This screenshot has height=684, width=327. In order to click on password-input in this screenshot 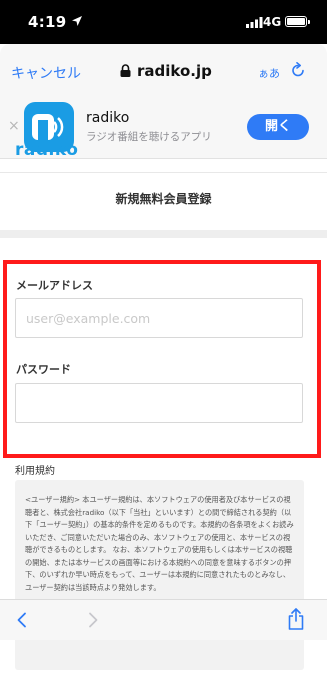, I will do `click(159, 403)`.